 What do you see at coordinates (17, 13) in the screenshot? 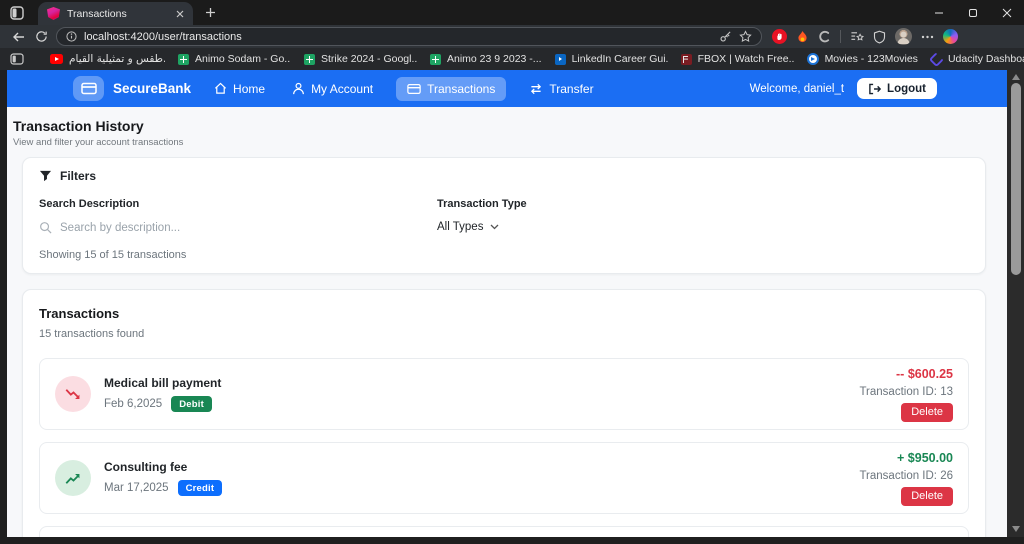
I see `workspaces-icon` at bounding box center [17, 13].